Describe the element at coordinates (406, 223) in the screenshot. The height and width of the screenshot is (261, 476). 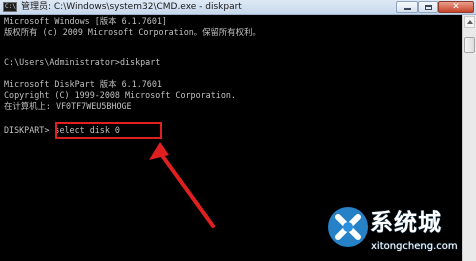
I see `watermark-title: 系统城` at that location.